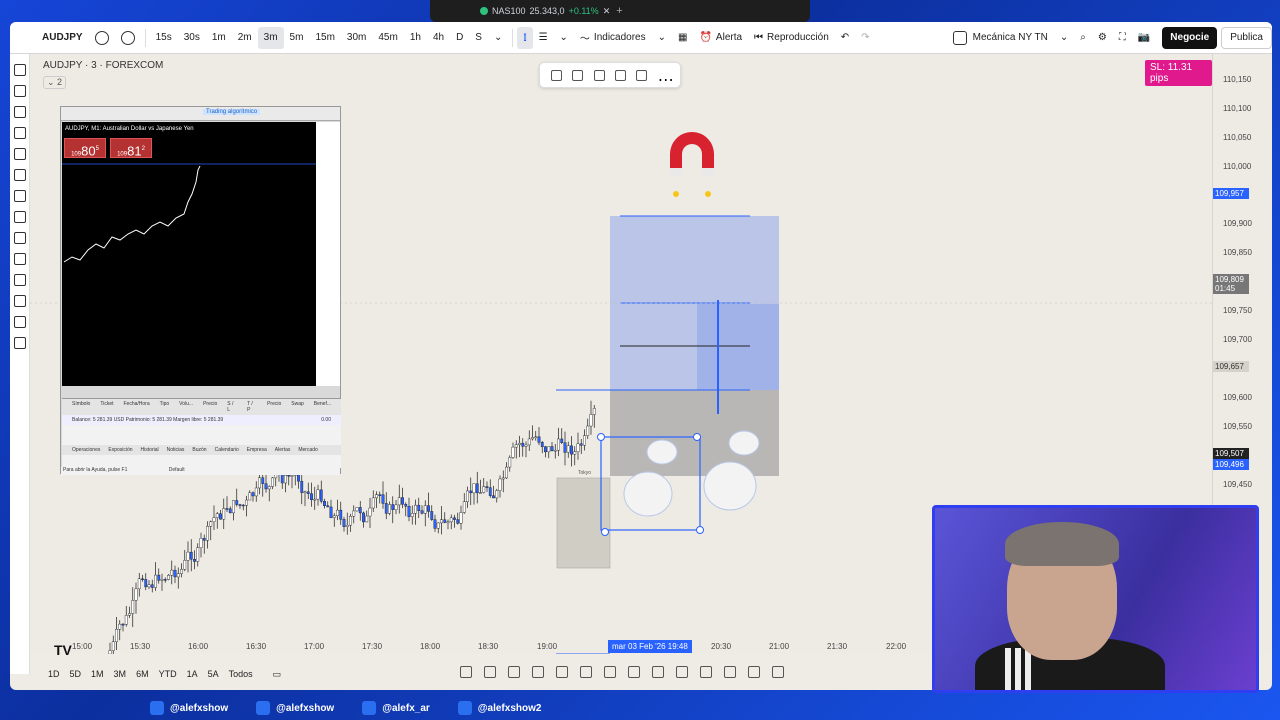 The width and height of the screenshot is (1280, 720). What do you see at coordinates (19, 91) in the screenshot?
I see `trend-line-icon` at bounding box center [19, 91].